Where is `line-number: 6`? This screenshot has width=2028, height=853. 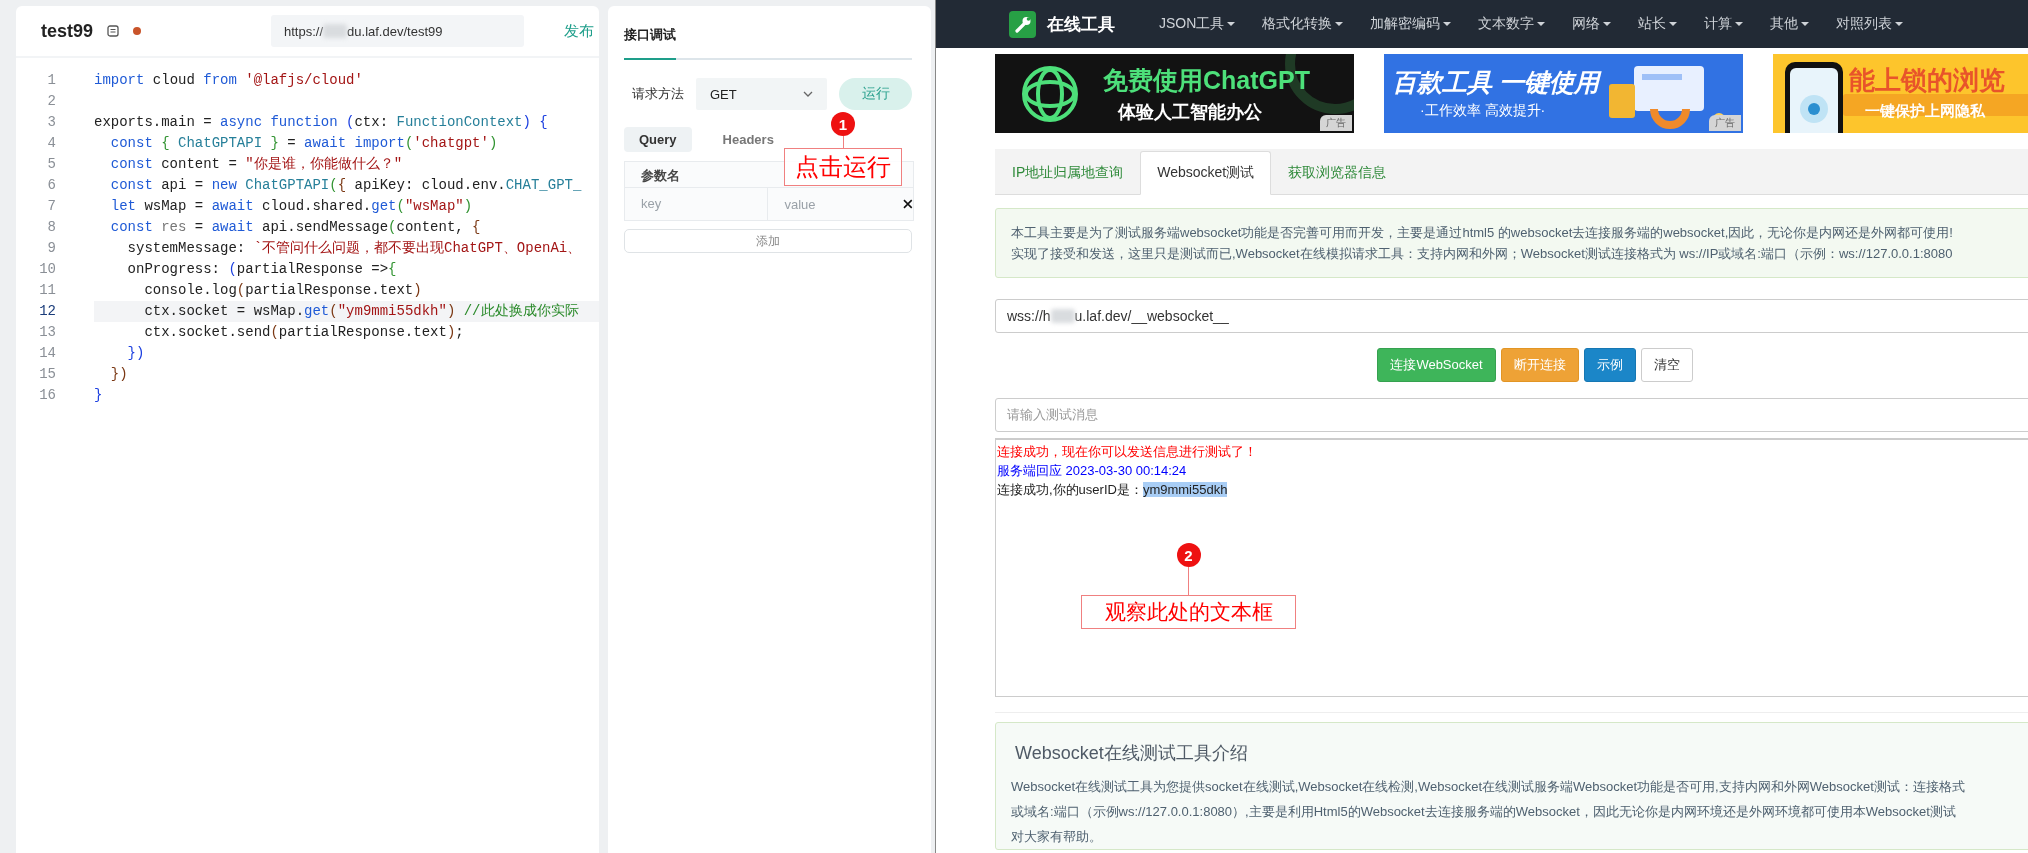 line-number: 6 is located at coordinates (51, 185).